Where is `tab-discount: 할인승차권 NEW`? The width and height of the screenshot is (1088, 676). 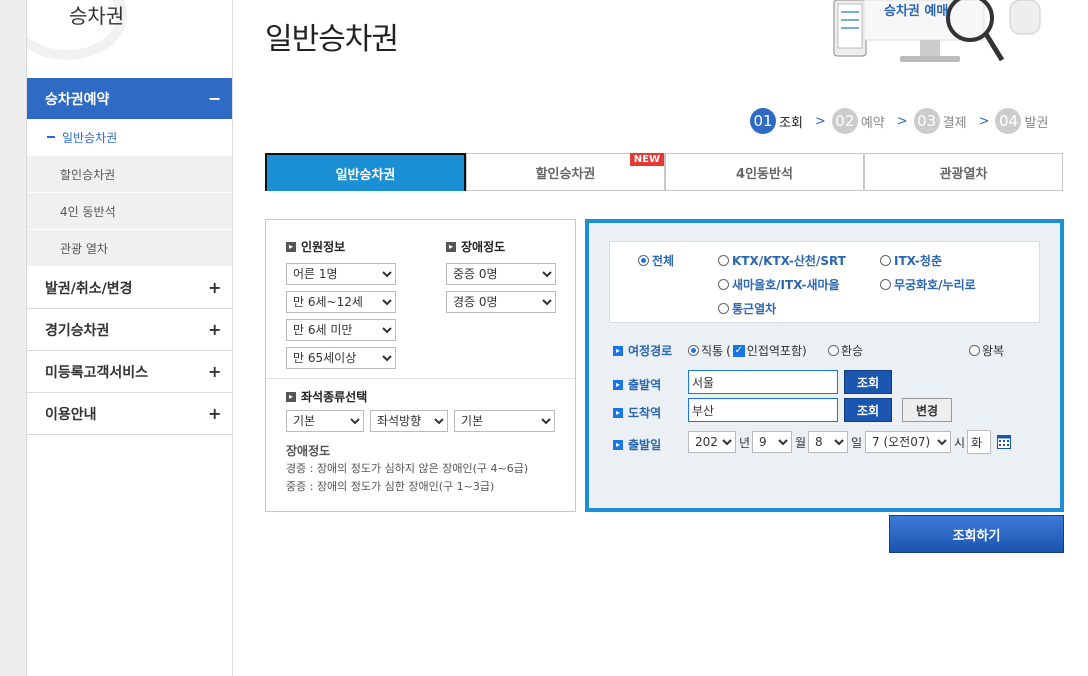 tab-discount: 할인승차권 NEW is located at coordinates (565, 172).